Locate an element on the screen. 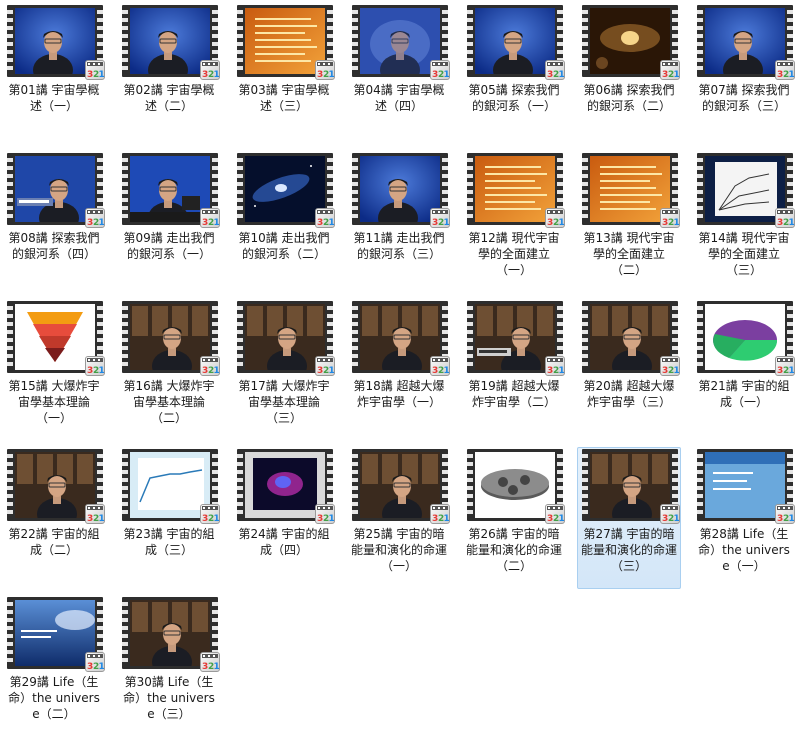 This screenshot has height=737, width=796. video-file-item: 3 2 1 第12講 現代宇宙學的全面建立（一） is located at coordinates (514, 222).